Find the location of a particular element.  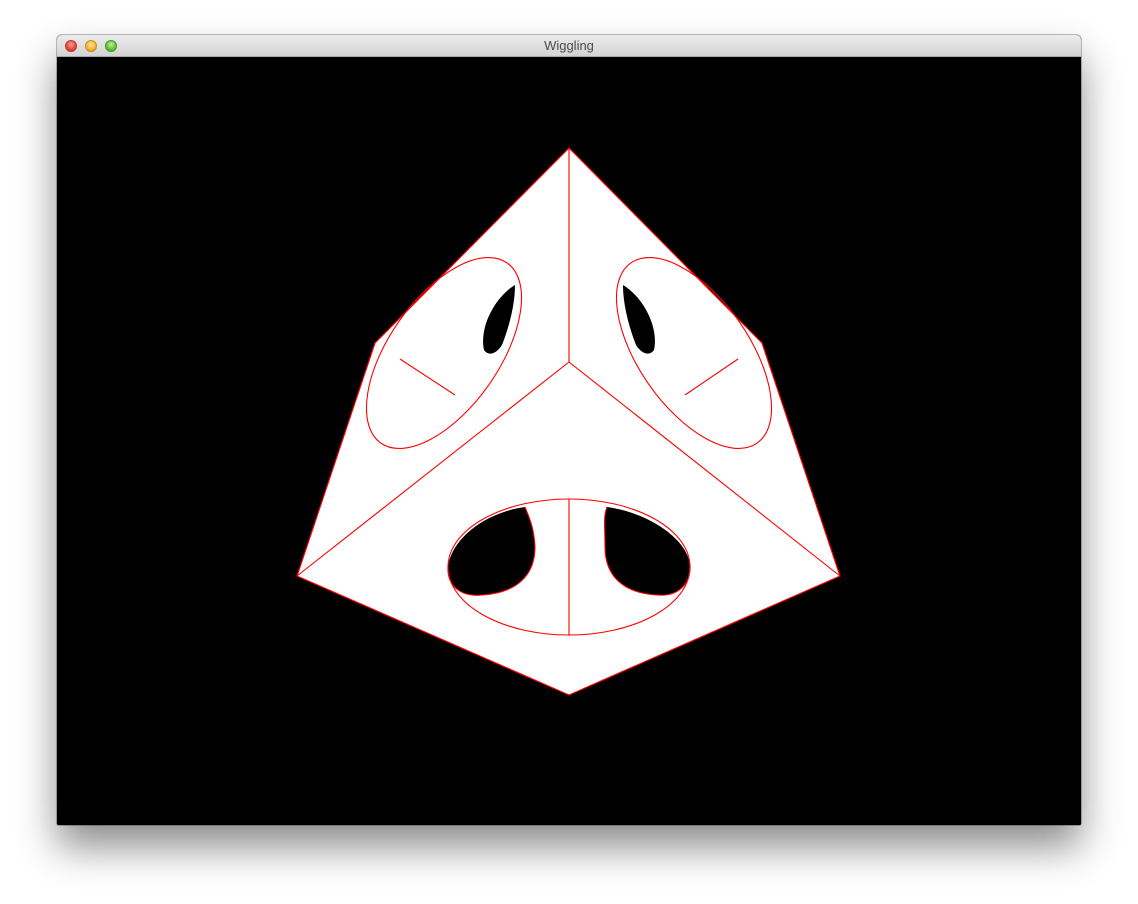

window-title: Wiggling is located at coordinates (569, 45).